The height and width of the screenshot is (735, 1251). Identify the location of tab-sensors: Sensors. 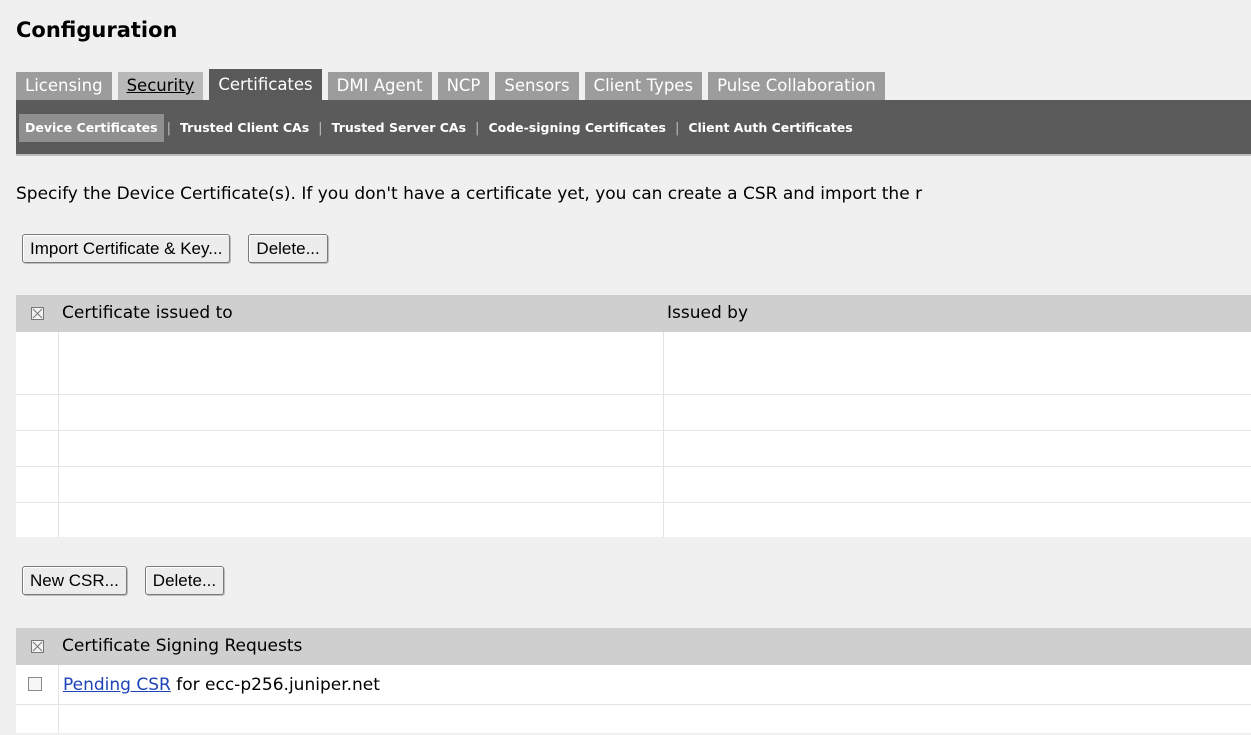
(537, 86).